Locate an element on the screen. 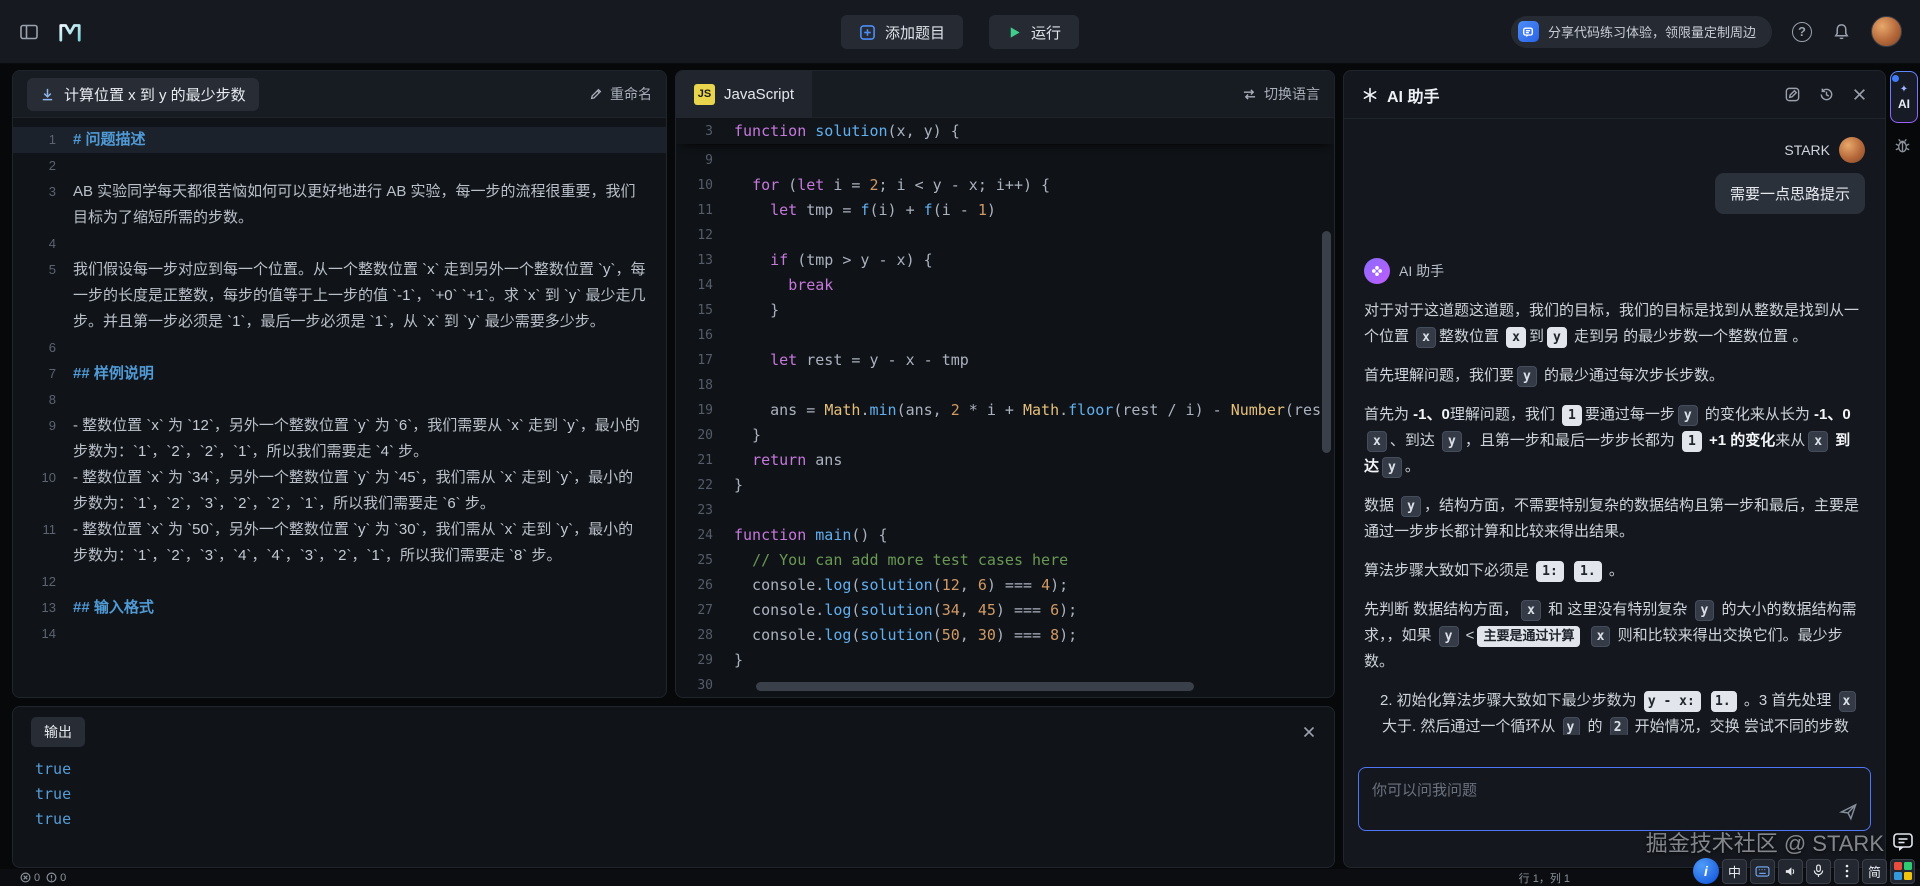 The height and width of the screenshot is (886, 1920). markdown-line: 13 ## 输入格式 is located at coordinates (339, 608).